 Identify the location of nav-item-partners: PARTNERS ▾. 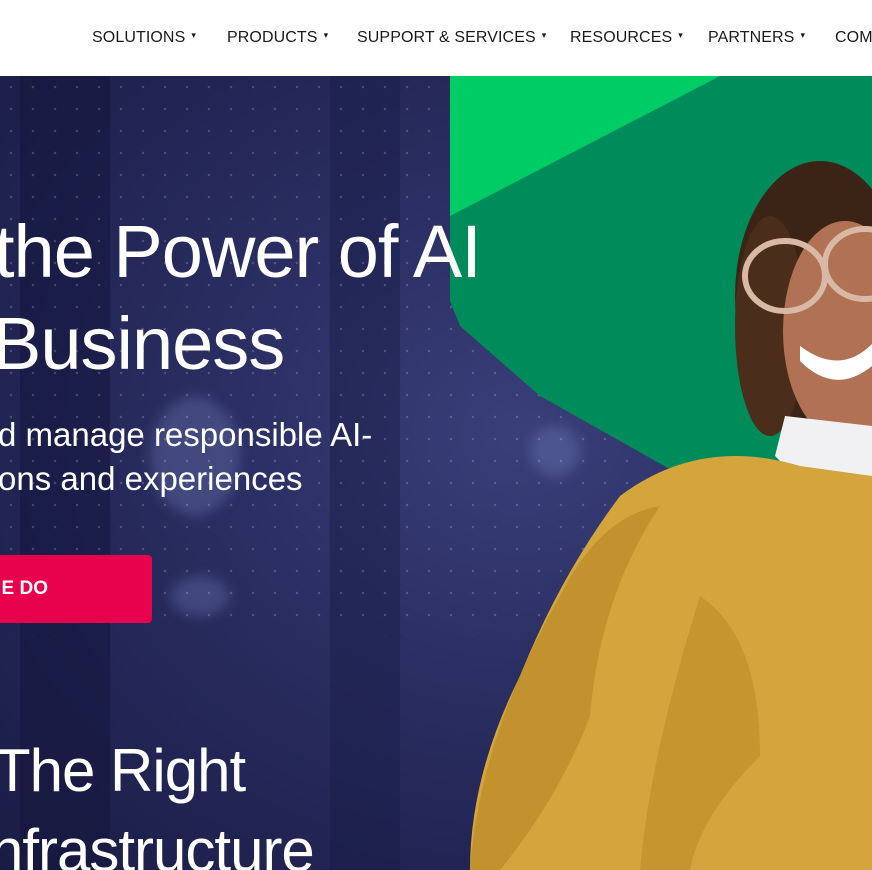
(756, 38).